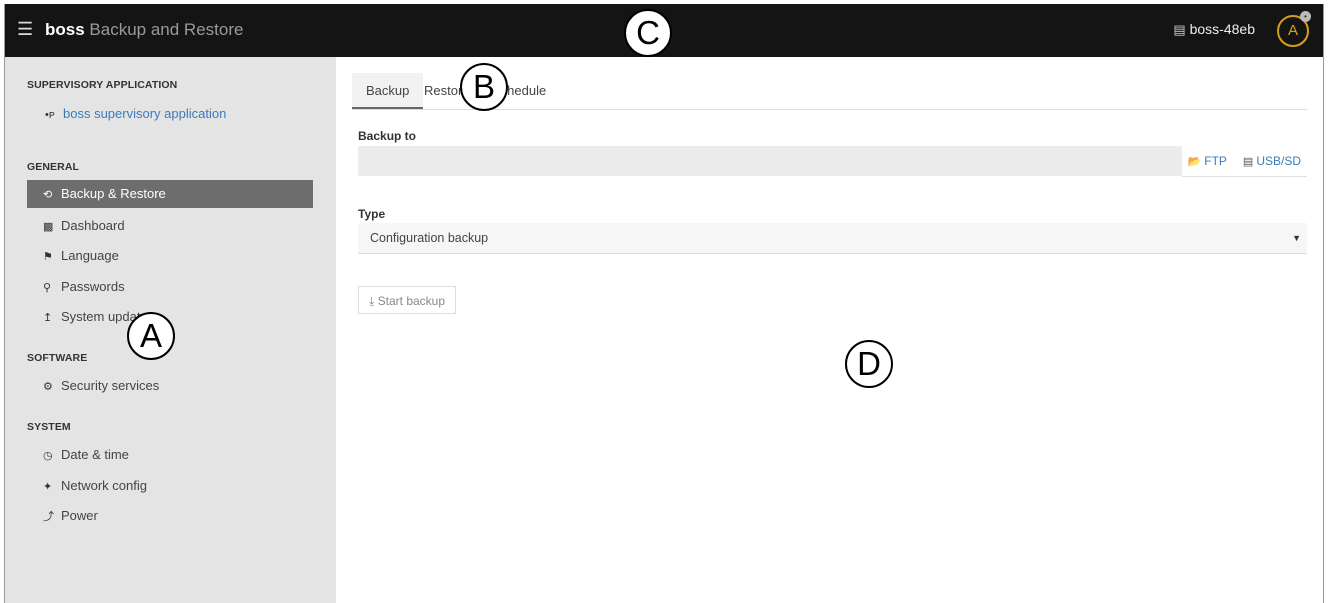 The image size is (1328, 603). What do you see at coordinates (48, 195) in the screenshot?
I see `history-icon: ⟲` at bounding box center [48, 195].